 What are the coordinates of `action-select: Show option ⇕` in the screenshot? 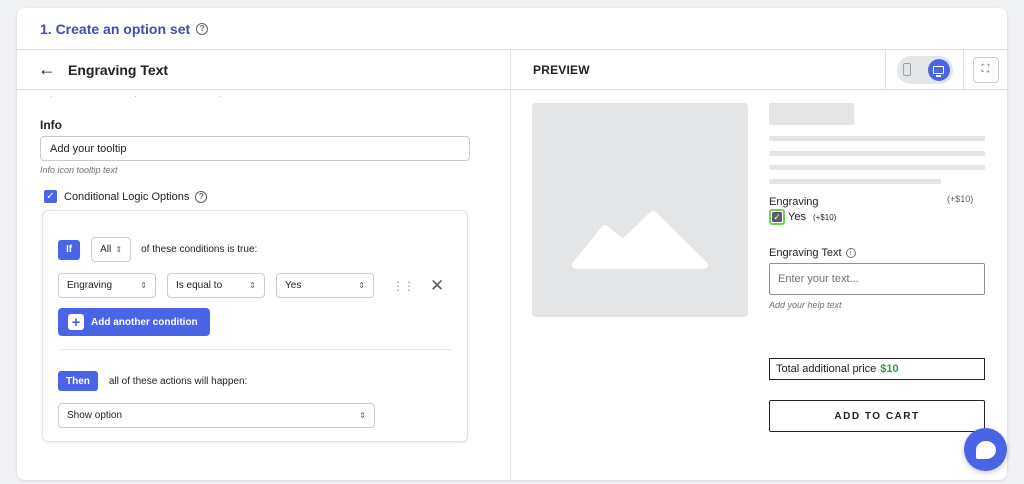 It's located at (216, 415).